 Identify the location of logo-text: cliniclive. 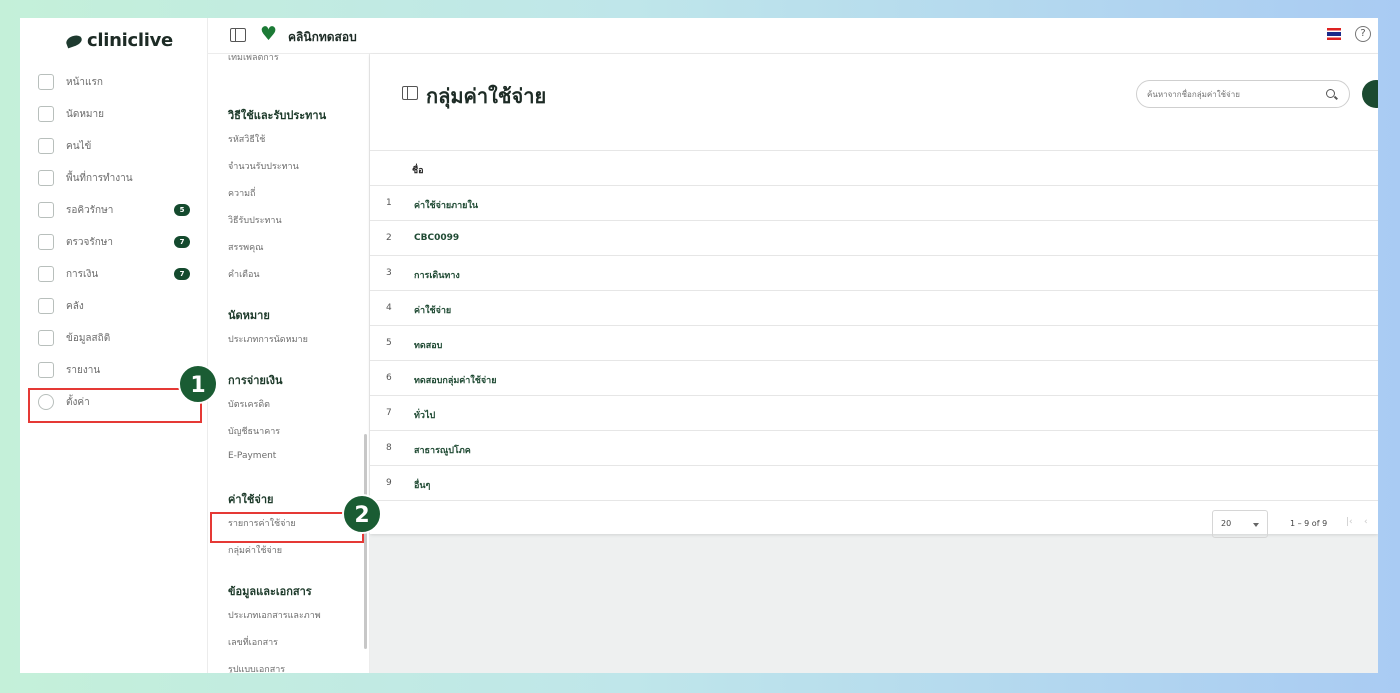
(130, 40).